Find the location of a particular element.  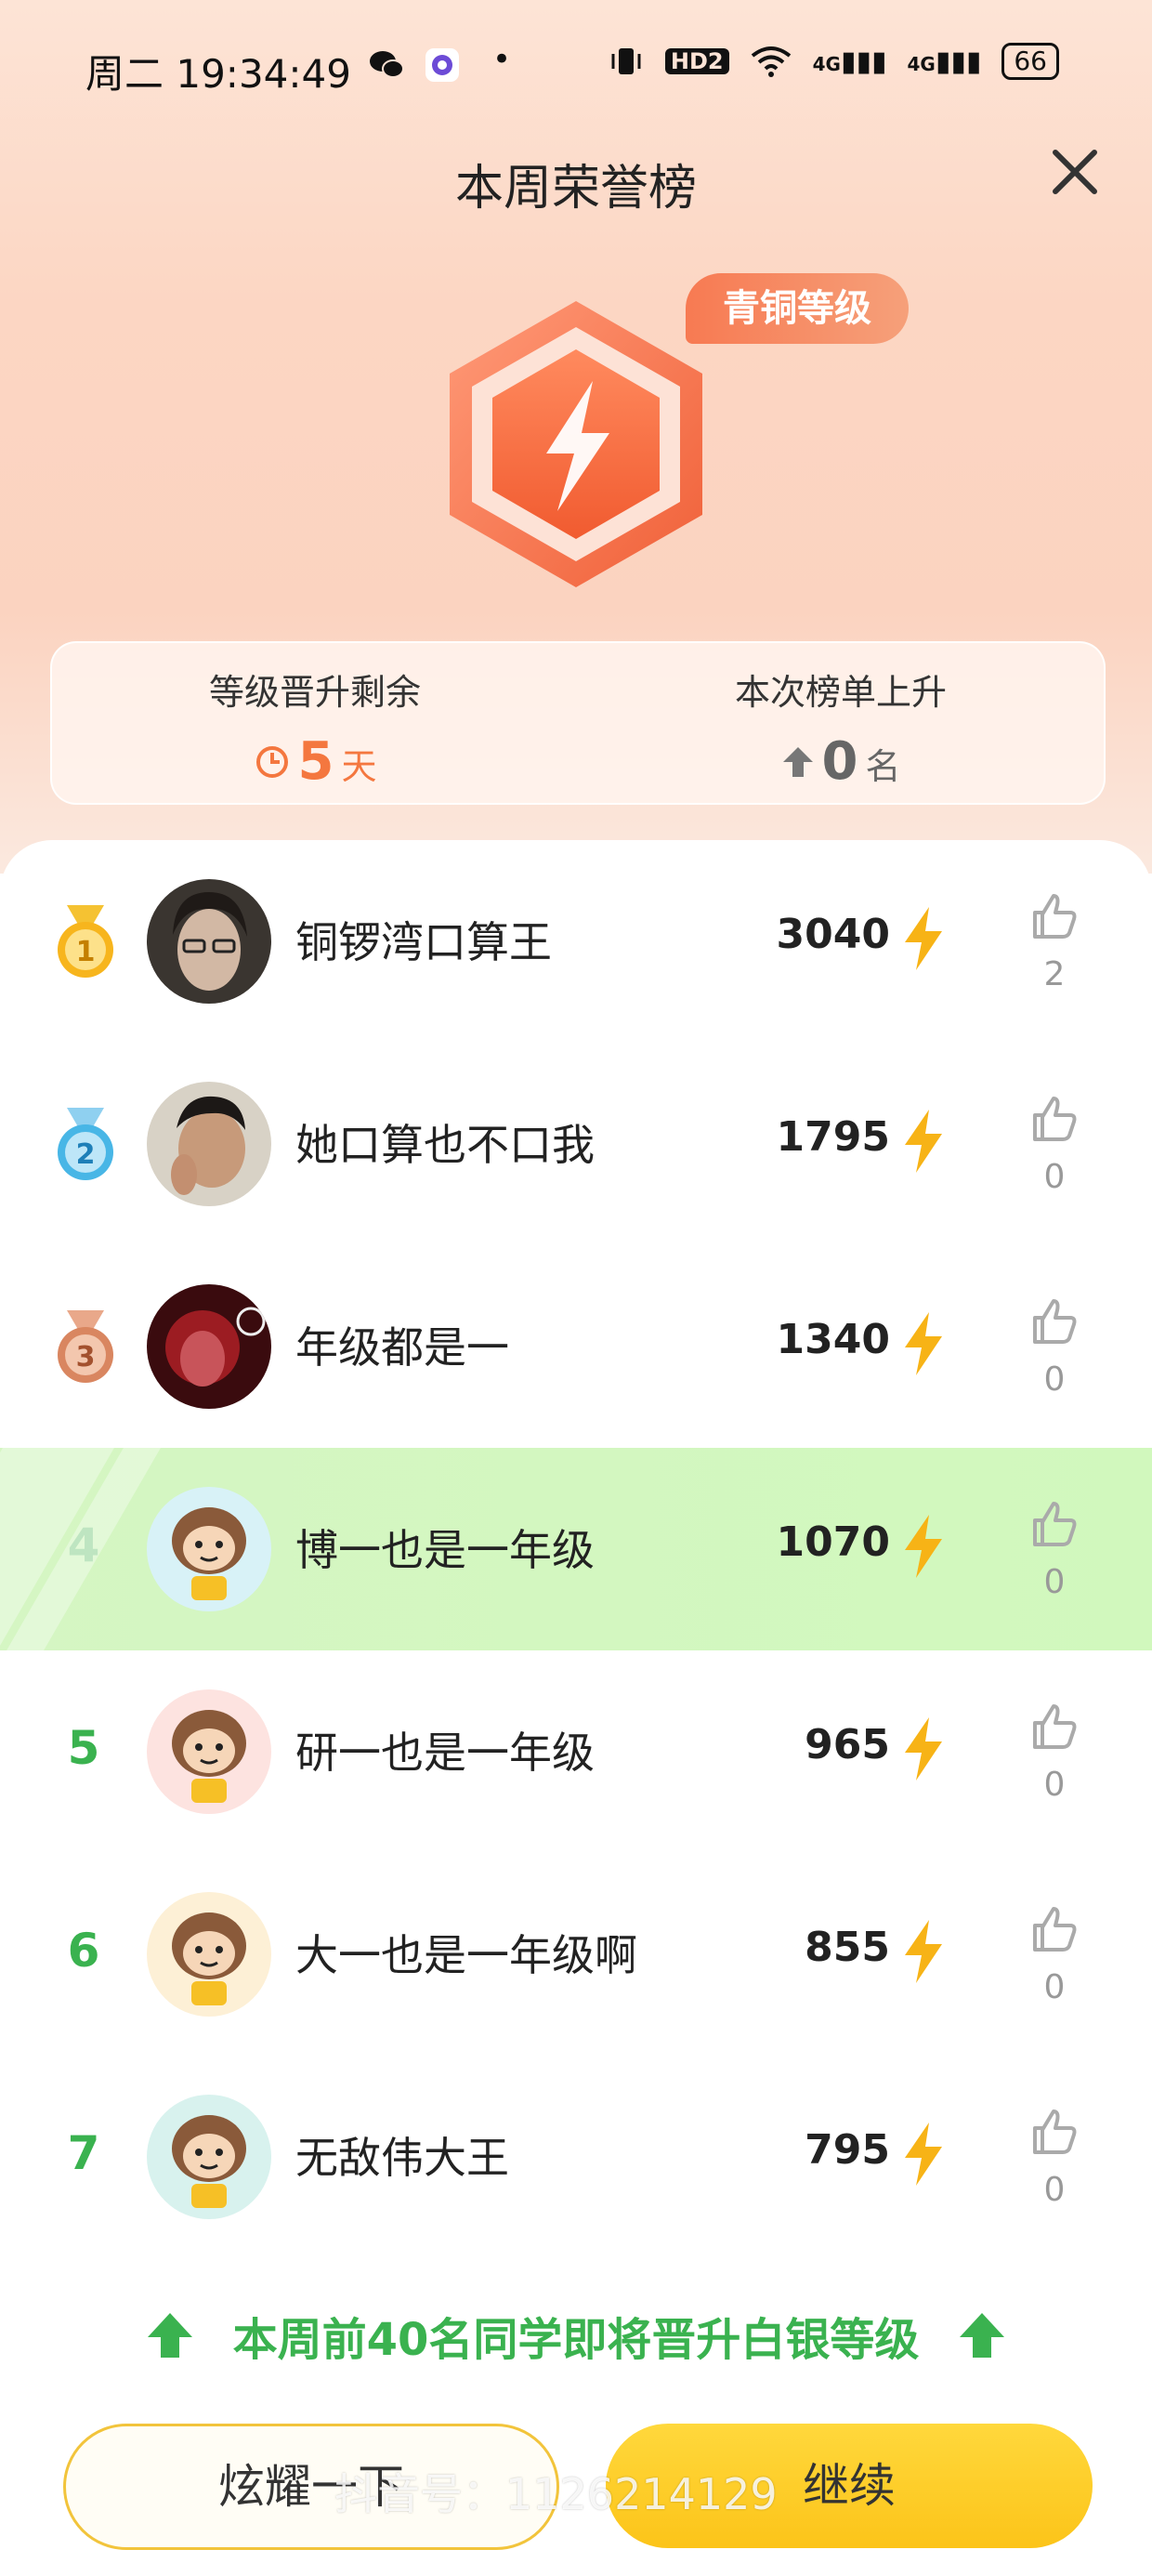

score: 1795 is located at coordinates (833, 1137).